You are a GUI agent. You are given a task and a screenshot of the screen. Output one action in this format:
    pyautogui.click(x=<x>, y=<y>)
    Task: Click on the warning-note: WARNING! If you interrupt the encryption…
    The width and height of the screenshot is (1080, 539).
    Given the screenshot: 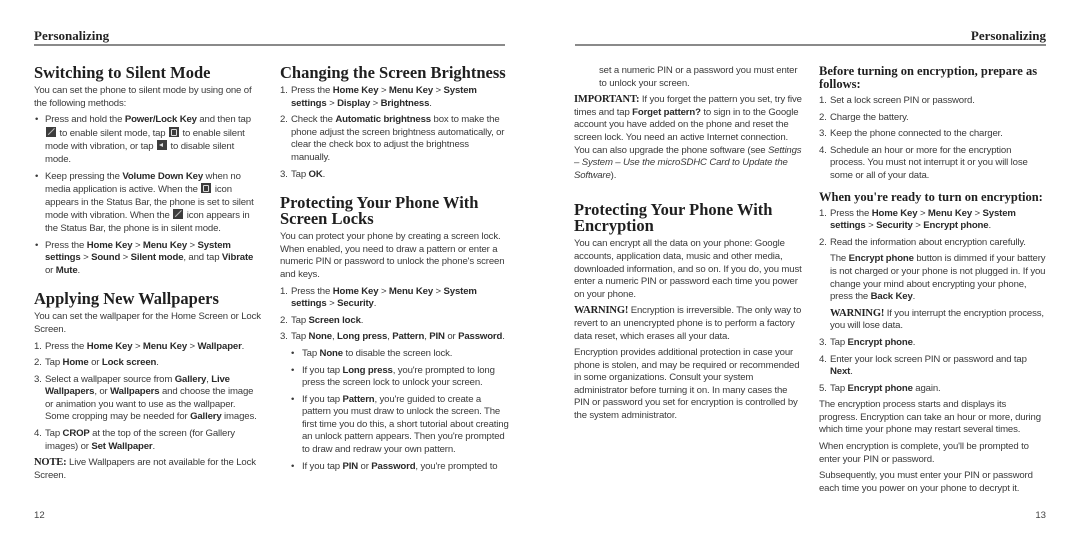 What is the action you would take?
    pyautogui.click(x=937, y=319)
    